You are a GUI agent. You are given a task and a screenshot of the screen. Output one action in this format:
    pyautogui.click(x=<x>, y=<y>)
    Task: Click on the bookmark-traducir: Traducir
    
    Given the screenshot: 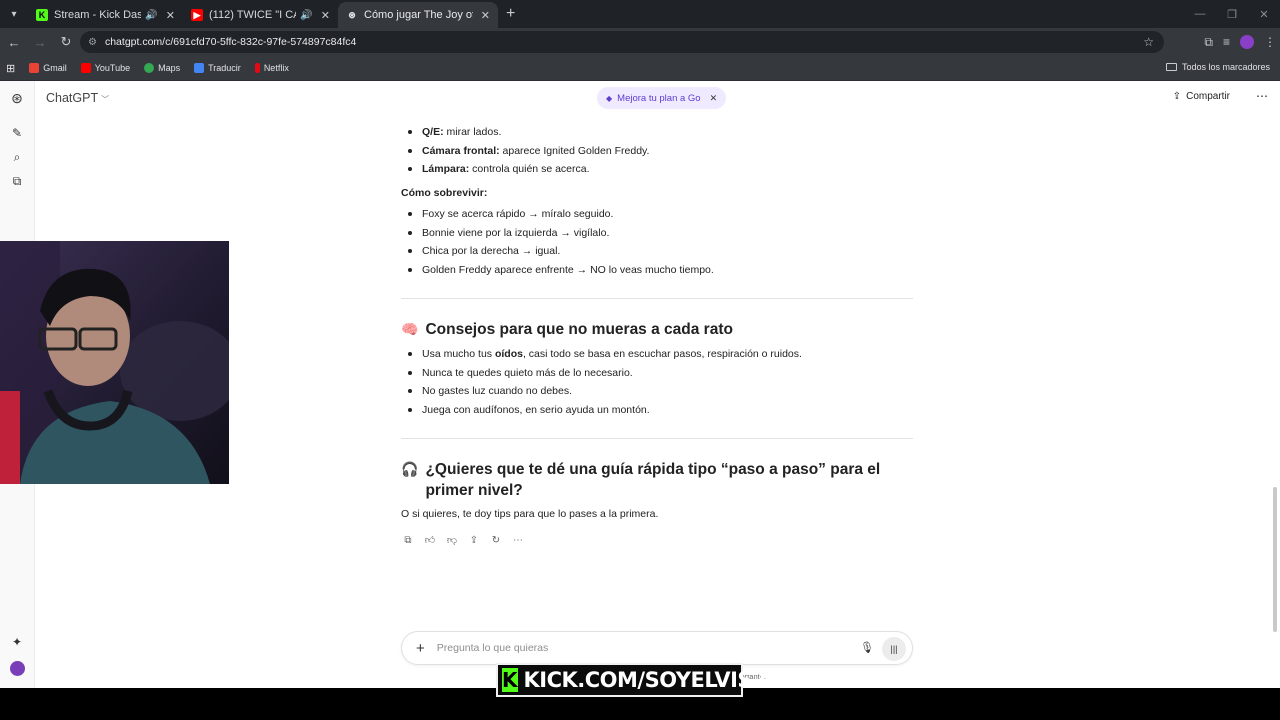 What is the action you would take?
    pyautogui.click(x=217, y=68)
    